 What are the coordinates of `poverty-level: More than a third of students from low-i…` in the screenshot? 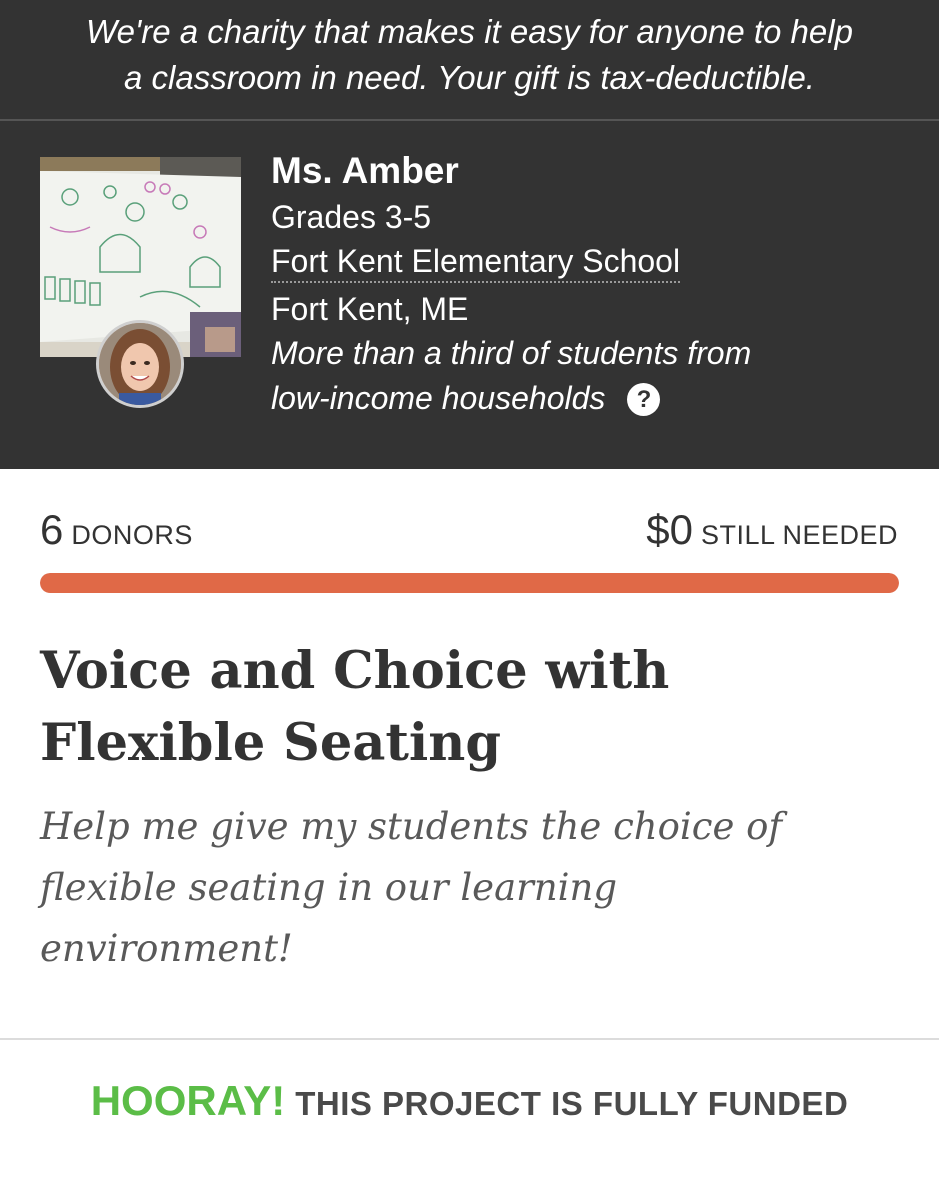 It's located at (591, 376).